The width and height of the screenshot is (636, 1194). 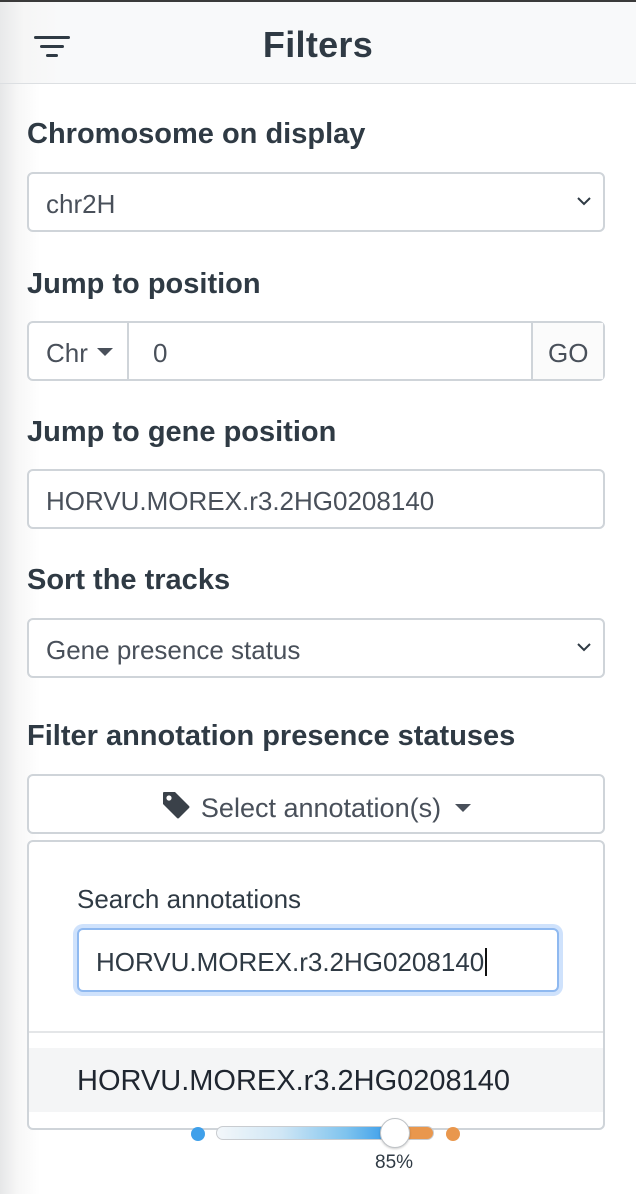 What do you see at coordinates (394, 1162) in the screenshot?
I see `slider-value-label: 85%` at bounding box center [394, 1162].